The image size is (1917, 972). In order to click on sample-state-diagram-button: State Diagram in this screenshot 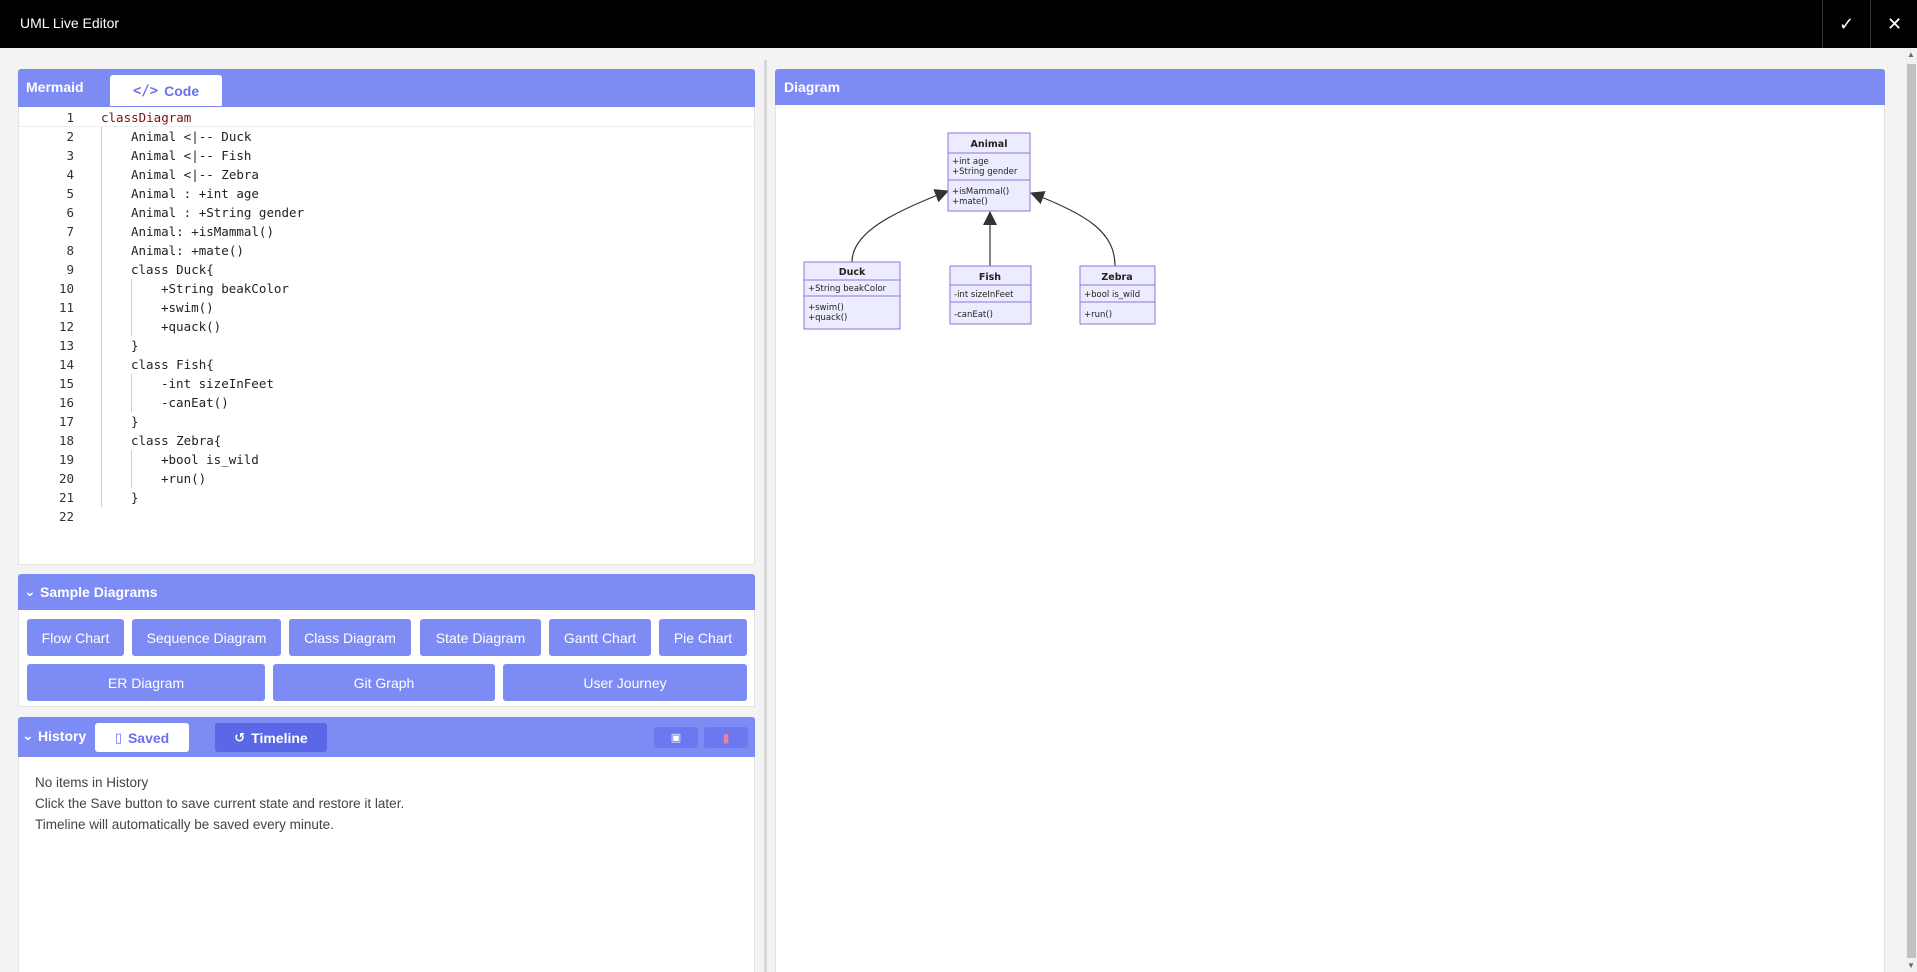, I will do `click(480, 637)`.